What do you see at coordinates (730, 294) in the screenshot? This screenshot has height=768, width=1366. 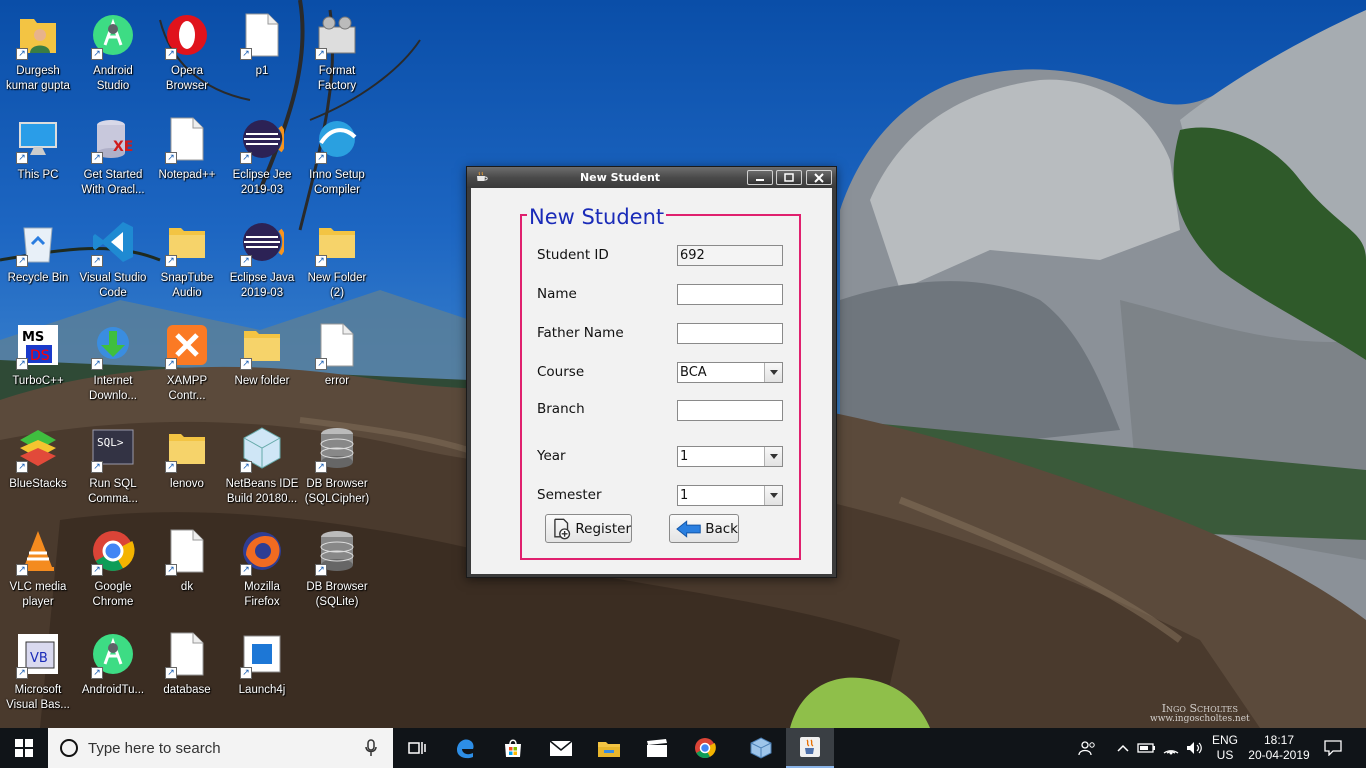 I see `name-field` at bounding box center [730, 294].